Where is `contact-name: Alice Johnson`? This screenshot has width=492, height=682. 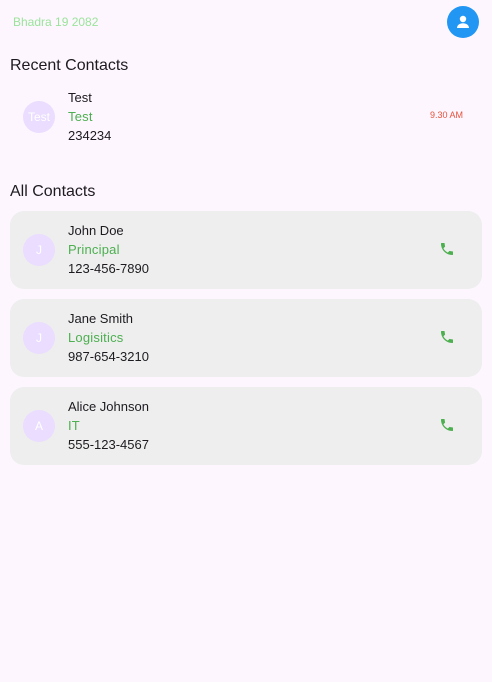 contact-name: Alice Johnson is located at coordinates (108, 406).